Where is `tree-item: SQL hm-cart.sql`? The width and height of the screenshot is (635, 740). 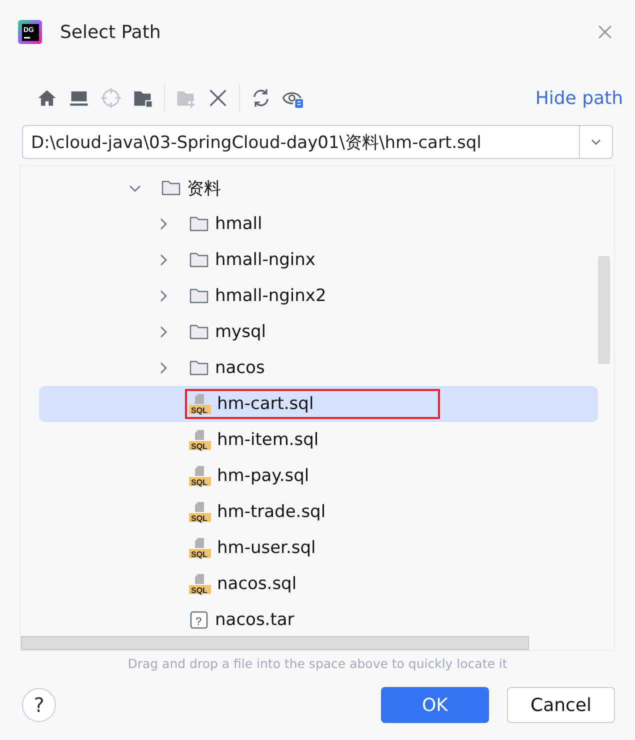
tree-item: SQL hm-cart.sql is located at coordinates (318, 404).